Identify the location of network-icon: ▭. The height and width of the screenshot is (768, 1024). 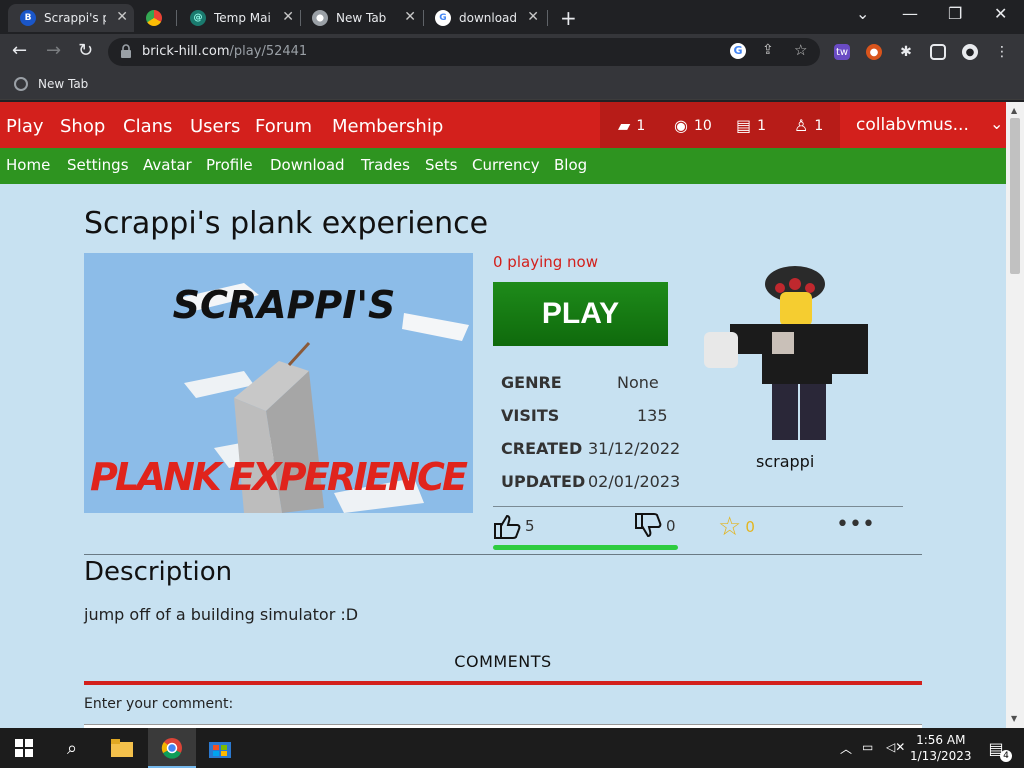
(867, 747).